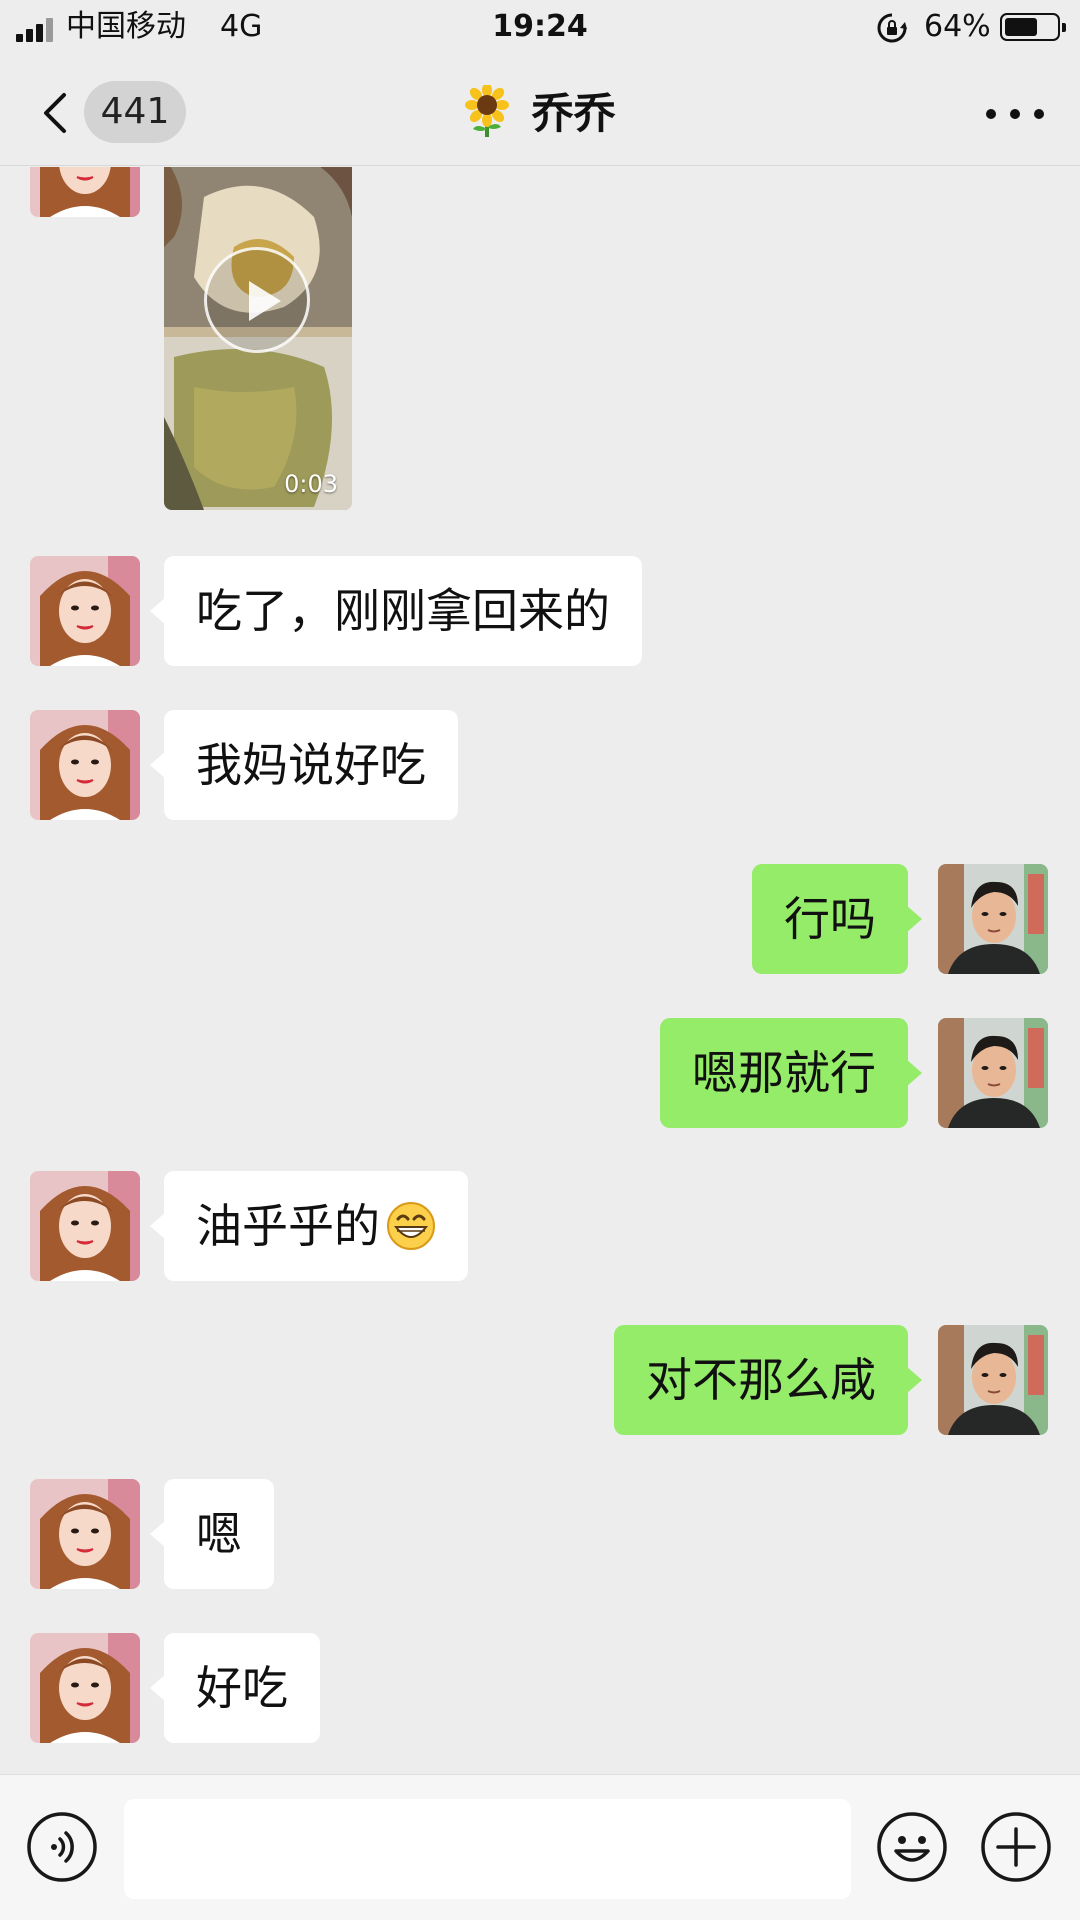  What do you see at coordinates (837, 919) in the screenshot?
I see `outgoing-message-bubble: 行吗` at bounding box center [837, 919].